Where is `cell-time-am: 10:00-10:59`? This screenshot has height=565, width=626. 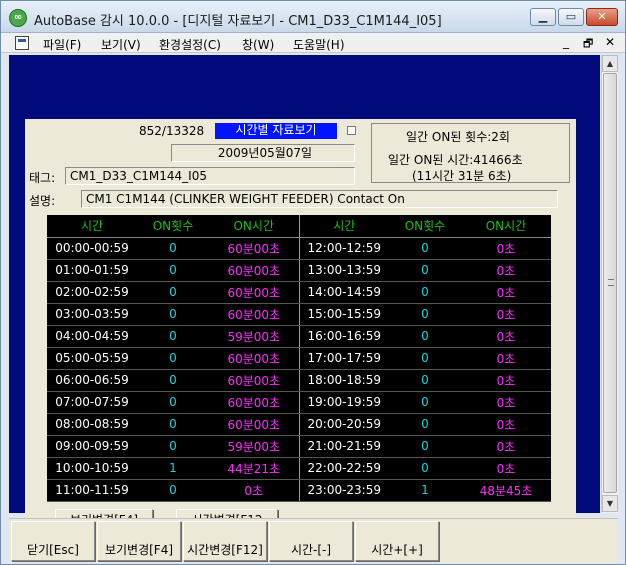 cell-time-am: 10:00-10:59 is located at coordinates (92, 468).